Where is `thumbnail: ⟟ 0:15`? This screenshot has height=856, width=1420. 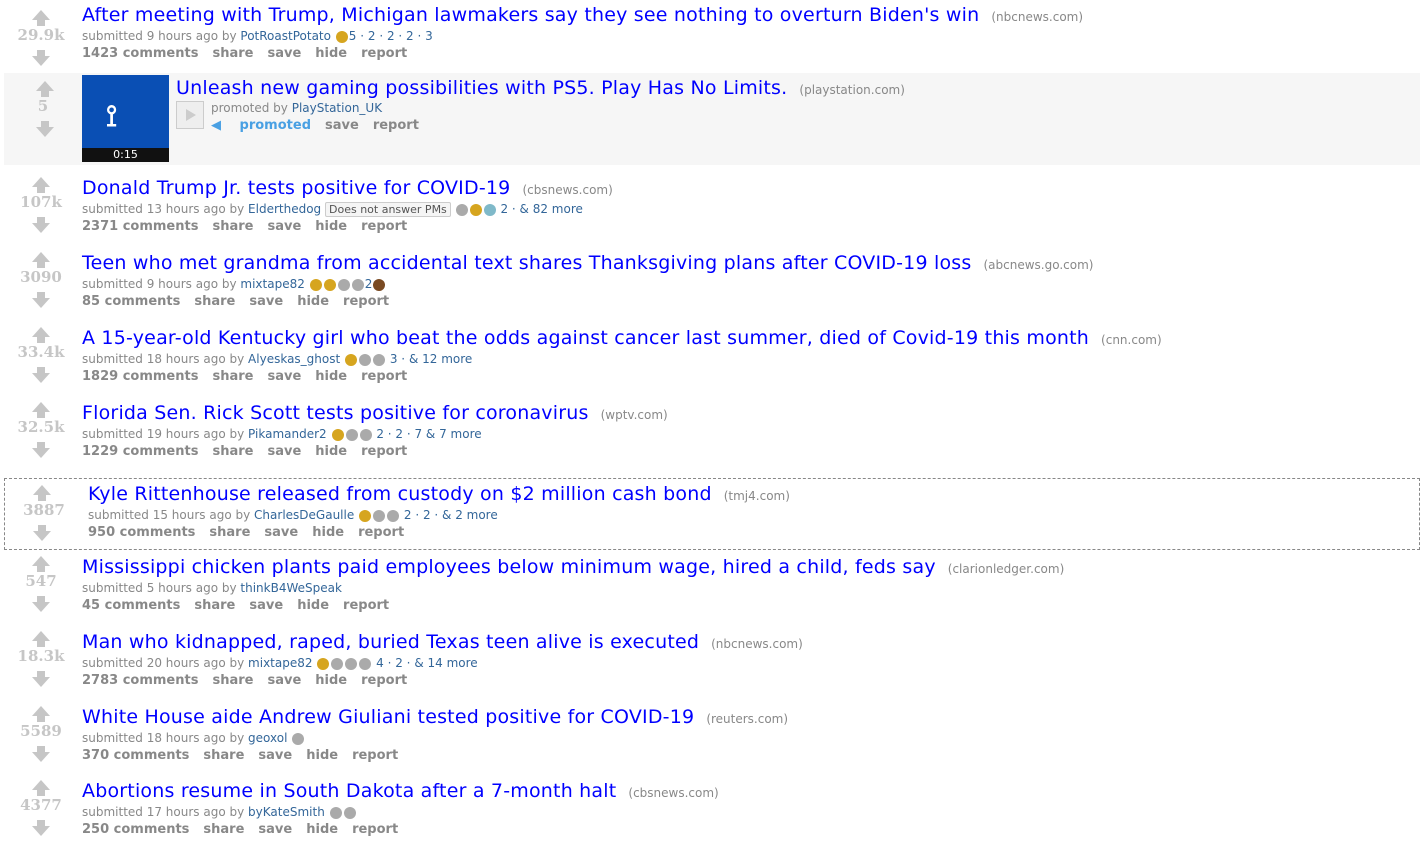
thumbnail: ⟟ 0:15 is located at coordinates (125, 118).